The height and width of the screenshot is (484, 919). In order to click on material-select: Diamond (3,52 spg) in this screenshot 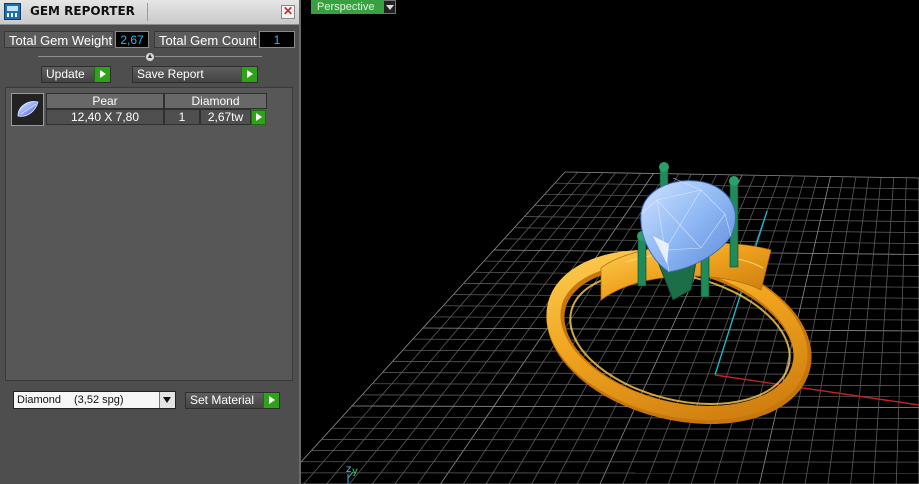, I will do `click(94, 400)`.